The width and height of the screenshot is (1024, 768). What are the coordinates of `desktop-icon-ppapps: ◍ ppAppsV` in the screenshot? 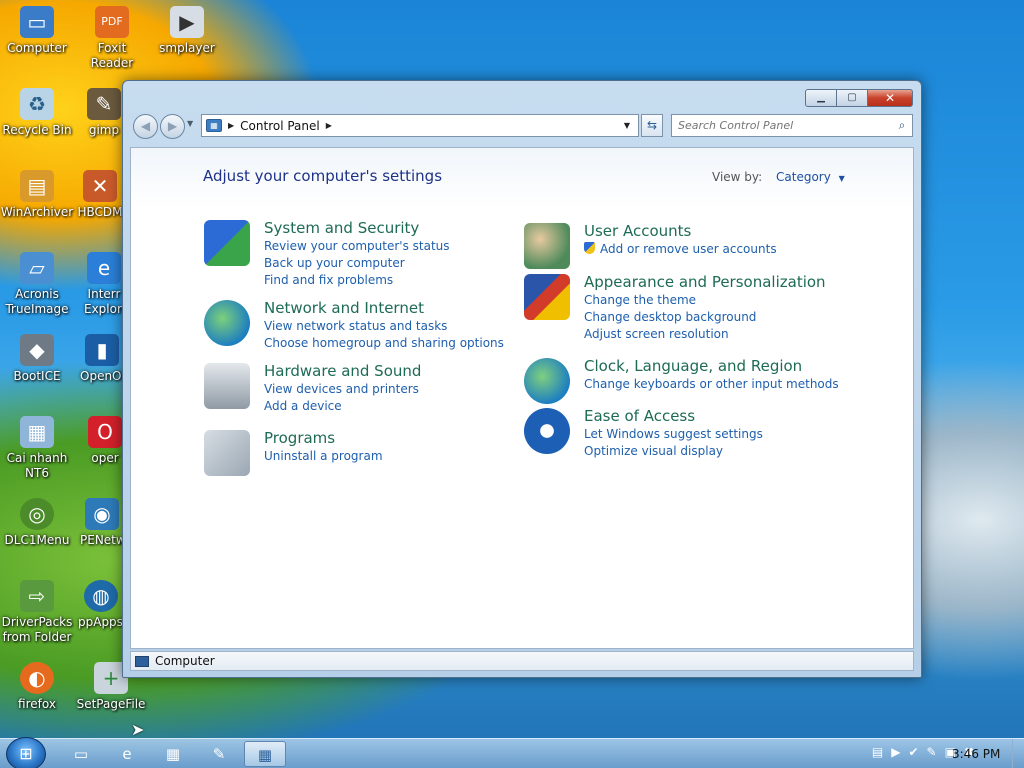 It's located at (104, 605).